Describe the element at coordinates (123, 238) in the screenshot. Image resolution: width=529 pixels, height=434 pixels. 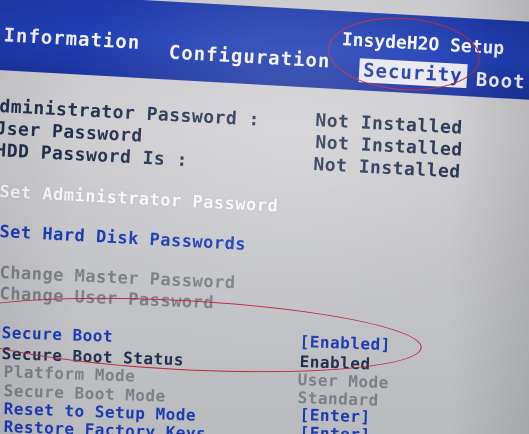
I see `set-hdd-passwords-item: Set Hard Disk Passwords` at that location.